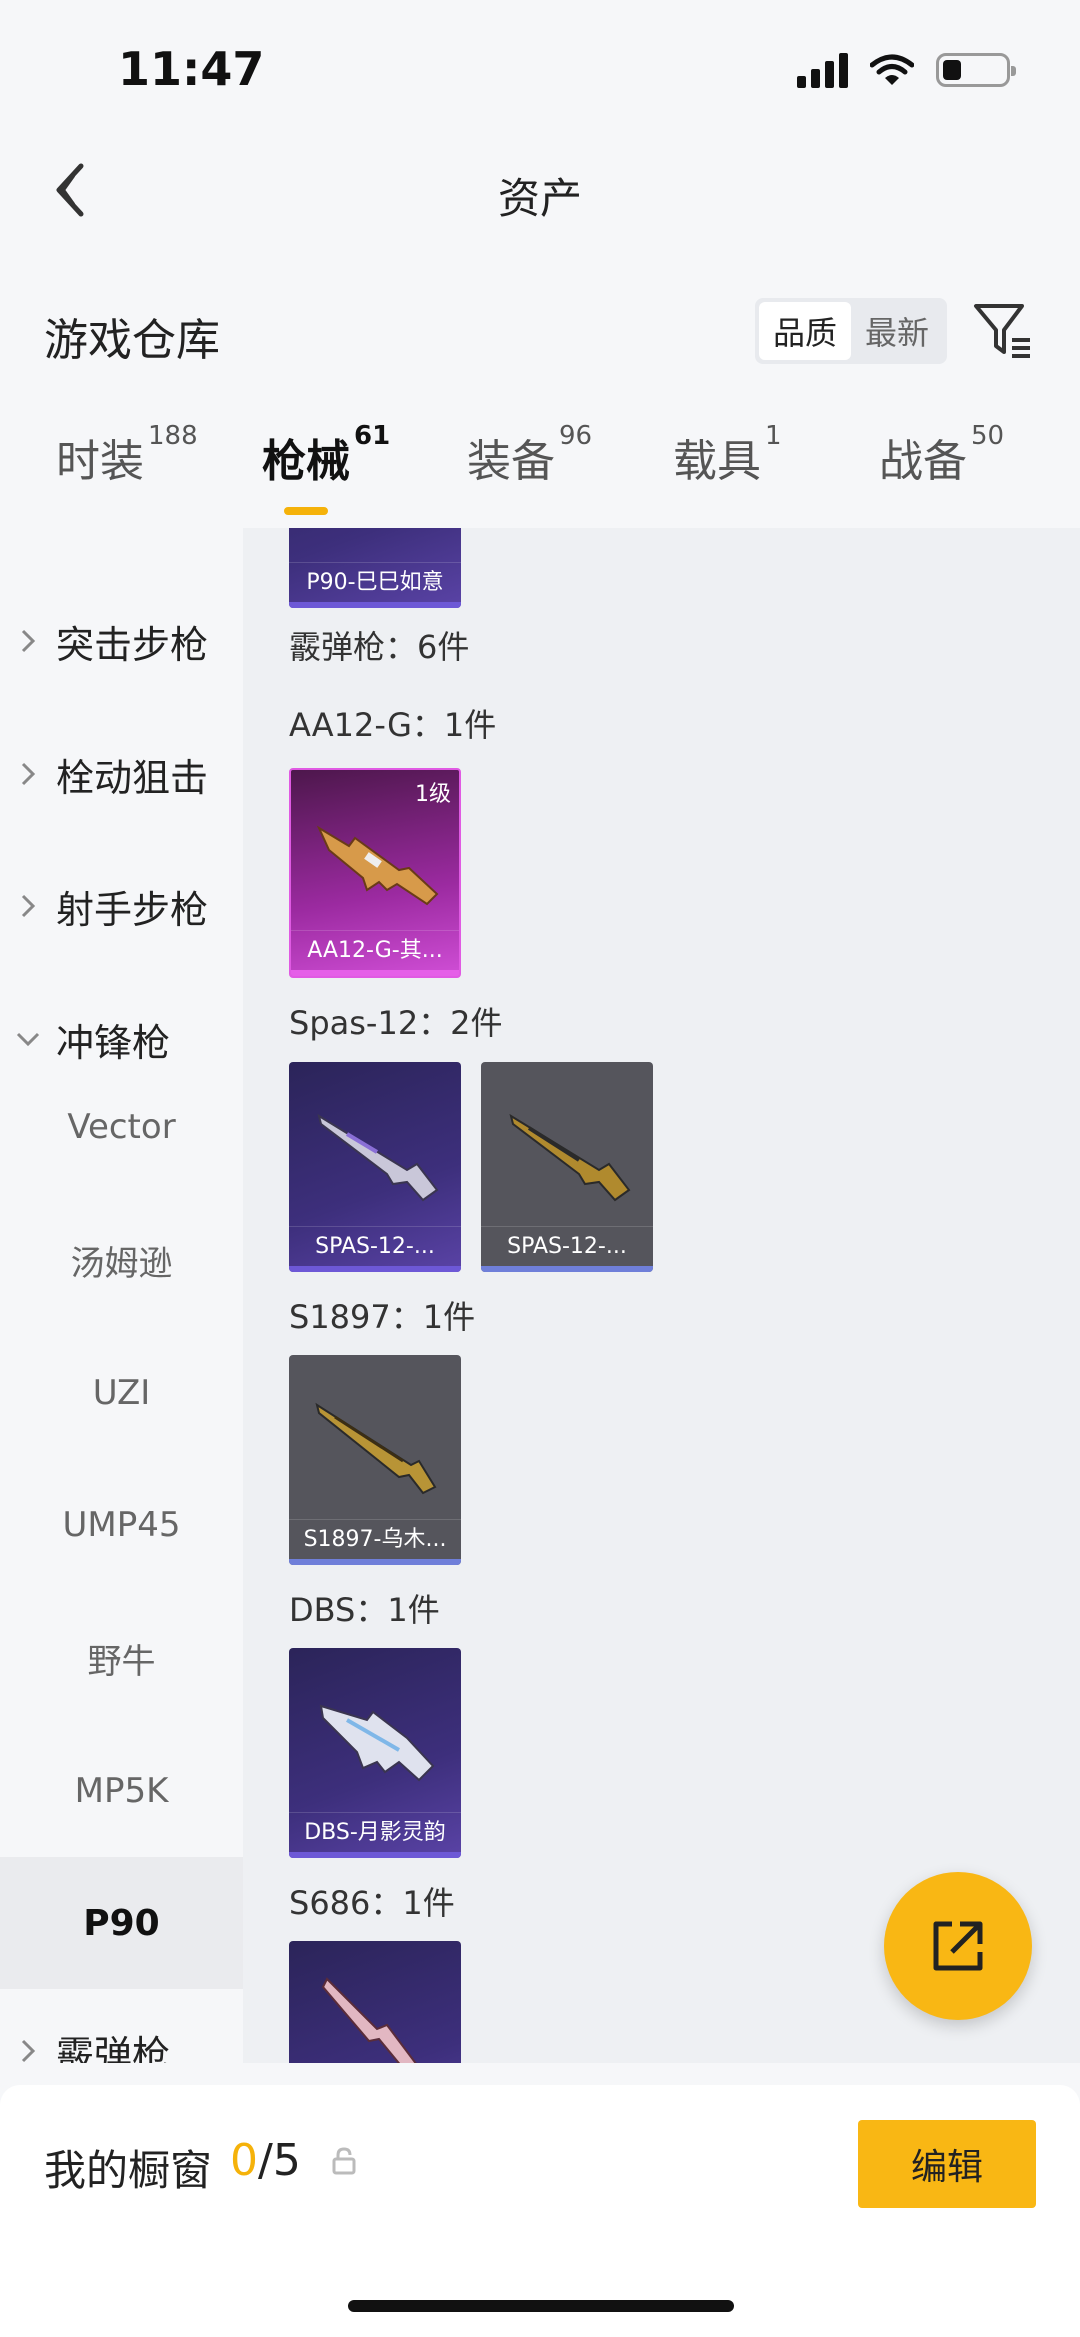 This screenshot has height=2337, width=1080. What do you see at coordinates (822, 70) in the screenshot?
I see `signal-icon` at bounding box center [822, 70].